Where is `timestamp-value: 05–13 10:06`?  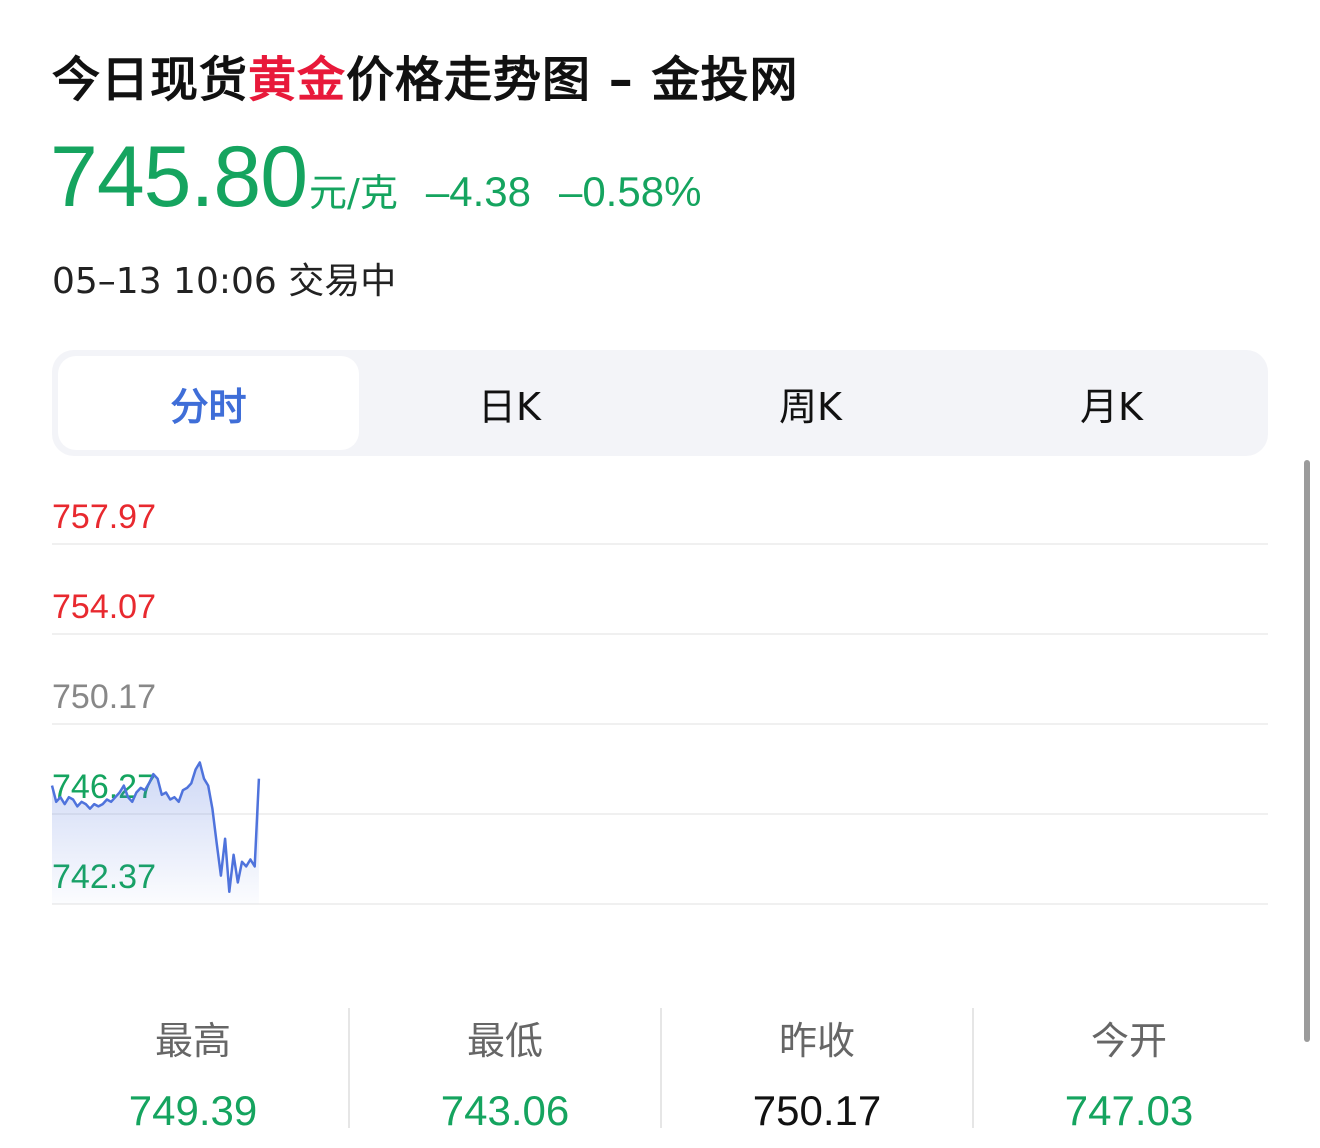 timestamp-value: 05–13 10:06 is located at coordinates (164, 281).